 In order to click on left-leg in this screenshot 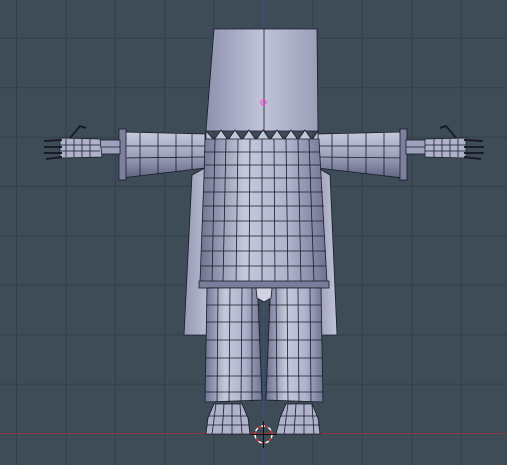, I will do `click(233, 345)`.